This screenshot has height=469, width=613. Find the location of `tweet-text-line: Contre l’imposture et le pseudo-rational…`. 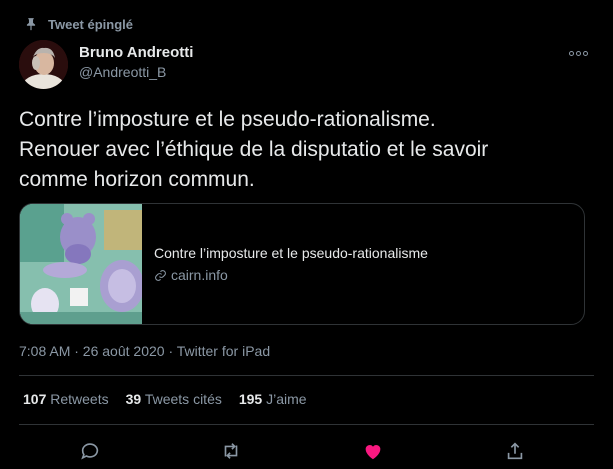

tweet-text-line: Contre l’imposture et le pseudo-rational… is located at coordinates (227, 119).